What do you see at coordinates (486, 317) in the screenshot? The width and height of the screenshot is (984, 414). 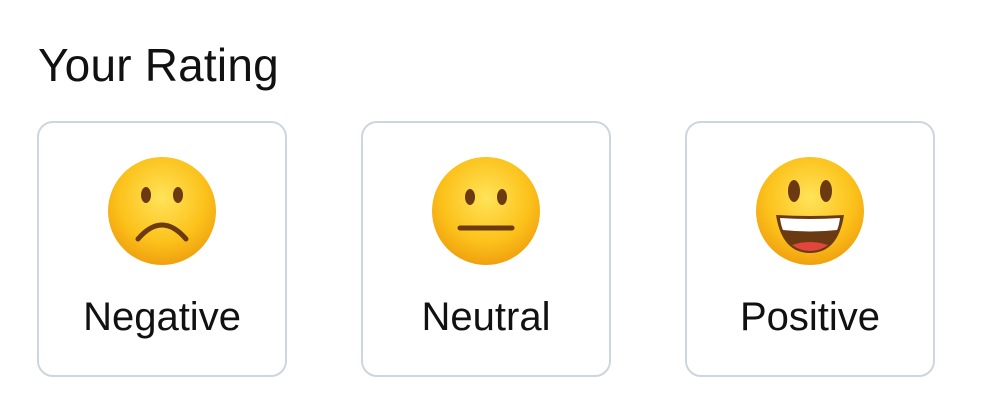 I see `rating-option-label: Neutral` at bounding box center [486, 317].